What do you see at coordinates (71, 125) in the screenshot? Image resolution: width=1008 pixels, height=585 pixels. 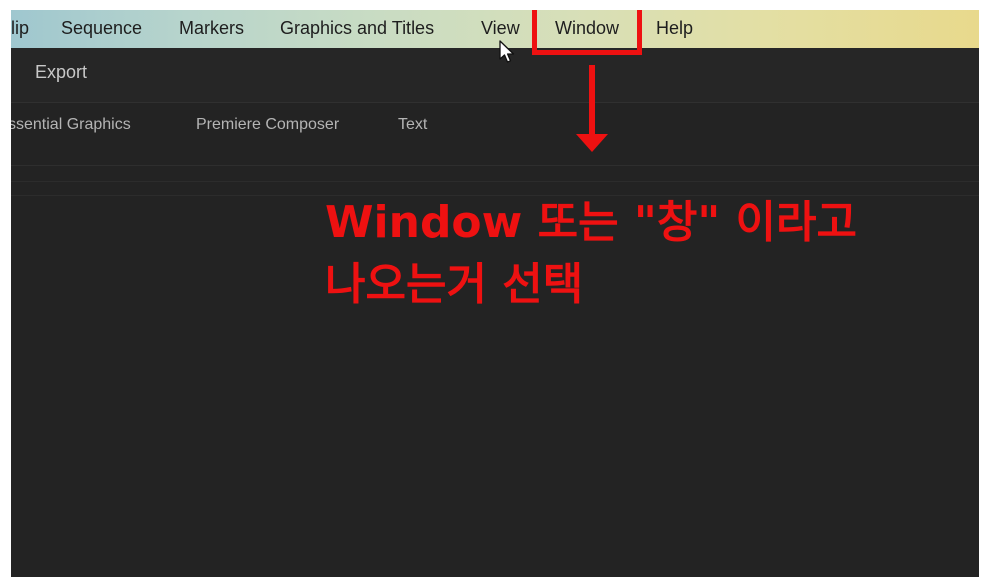 I see `workspace-essential-graphics: ssential Graphics` at bounding box center [71, 125].